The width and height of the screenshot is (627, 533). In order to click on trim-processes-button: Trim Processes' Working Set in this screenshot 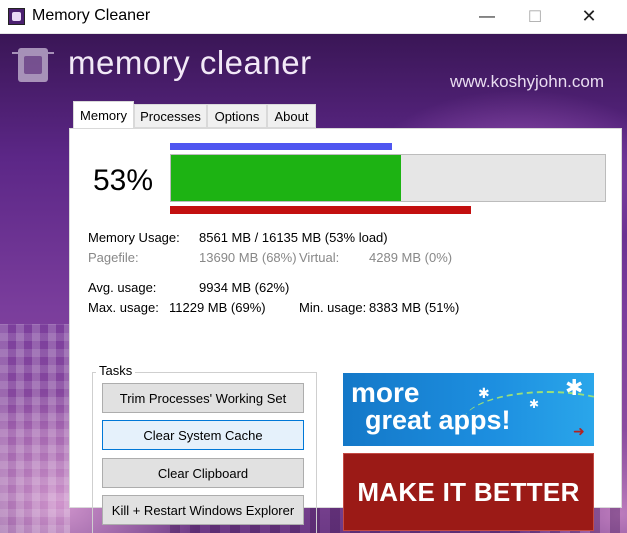, I will do `click(203, 398)`.